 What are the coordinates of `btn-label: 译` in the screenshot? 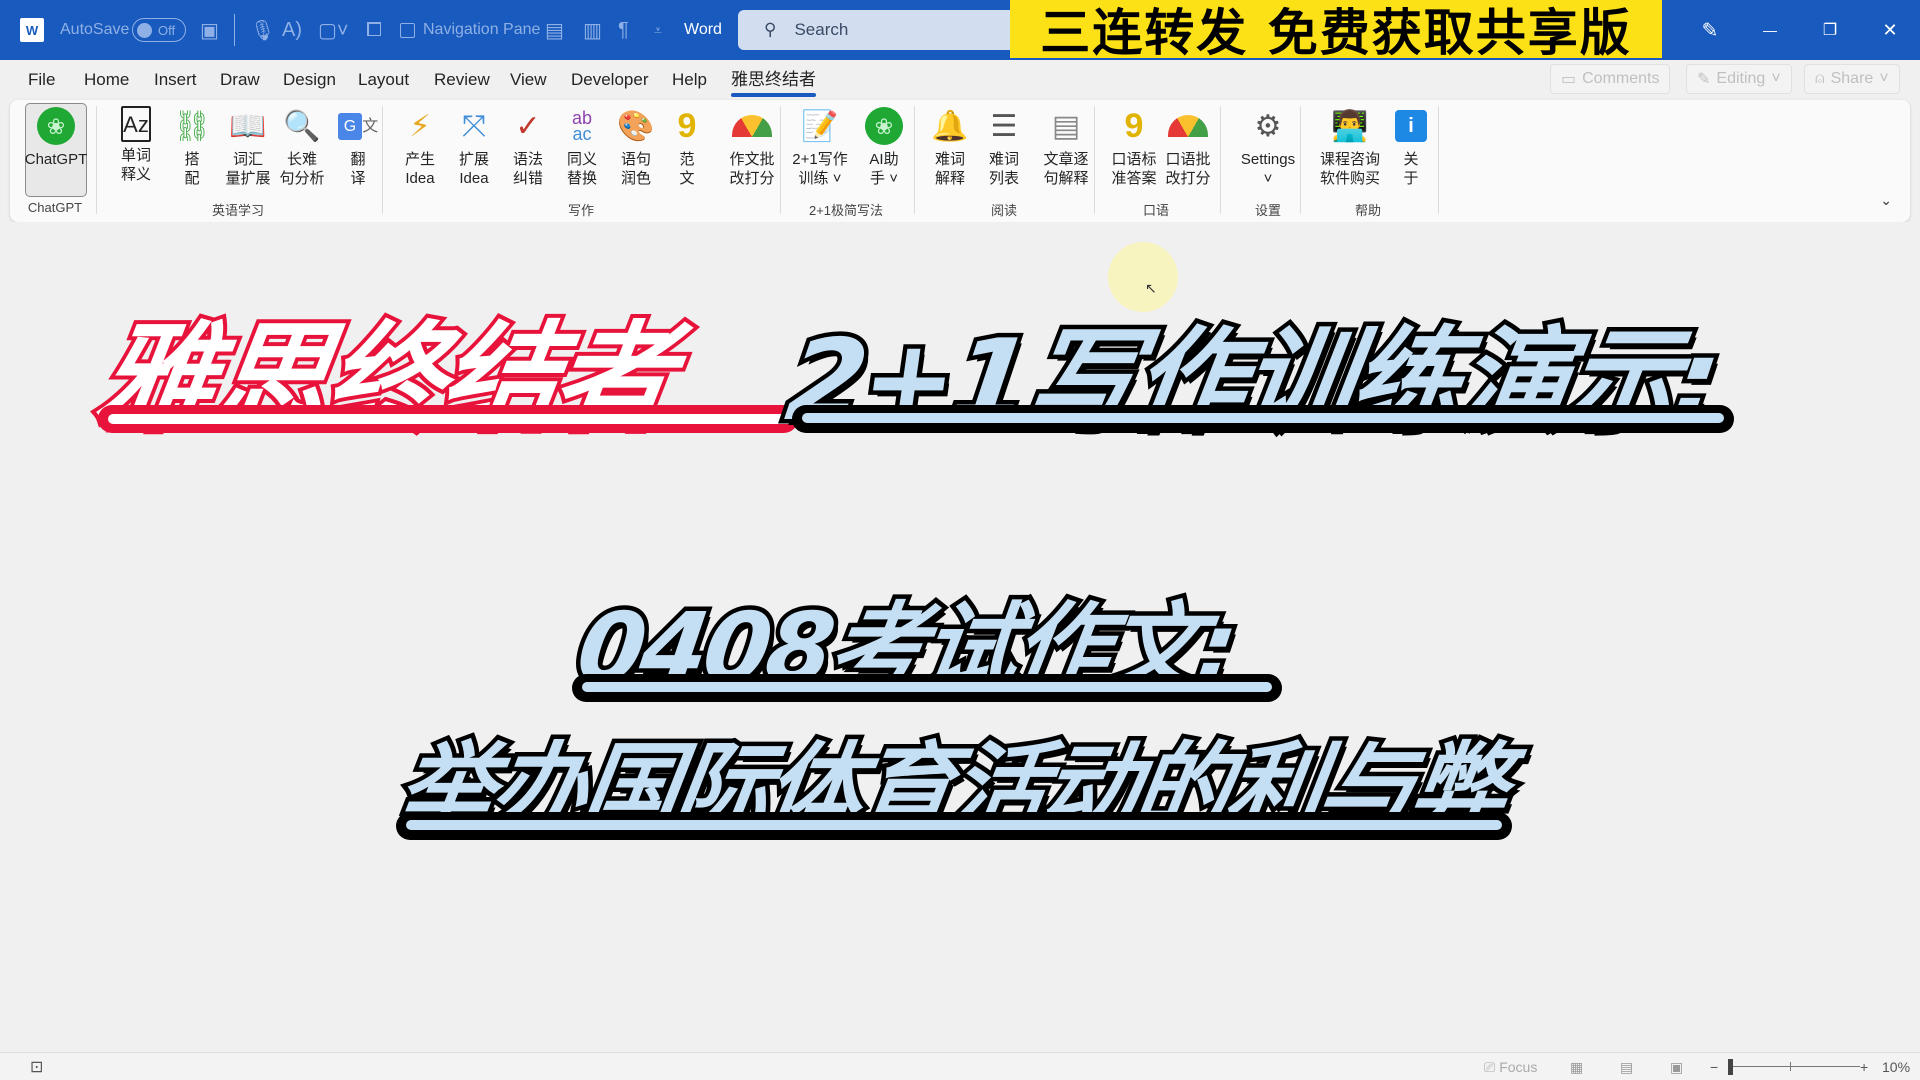 It's located at (358, 178).